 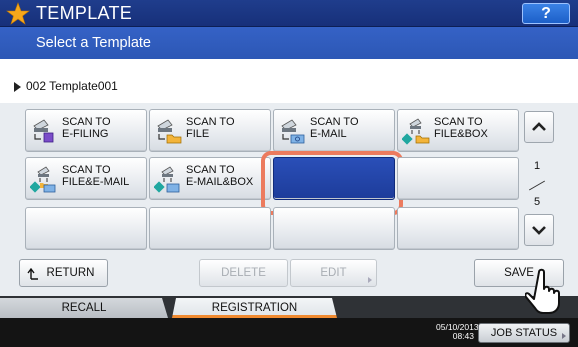 I want to click on current-page: 1, so click(x=537, y=166).